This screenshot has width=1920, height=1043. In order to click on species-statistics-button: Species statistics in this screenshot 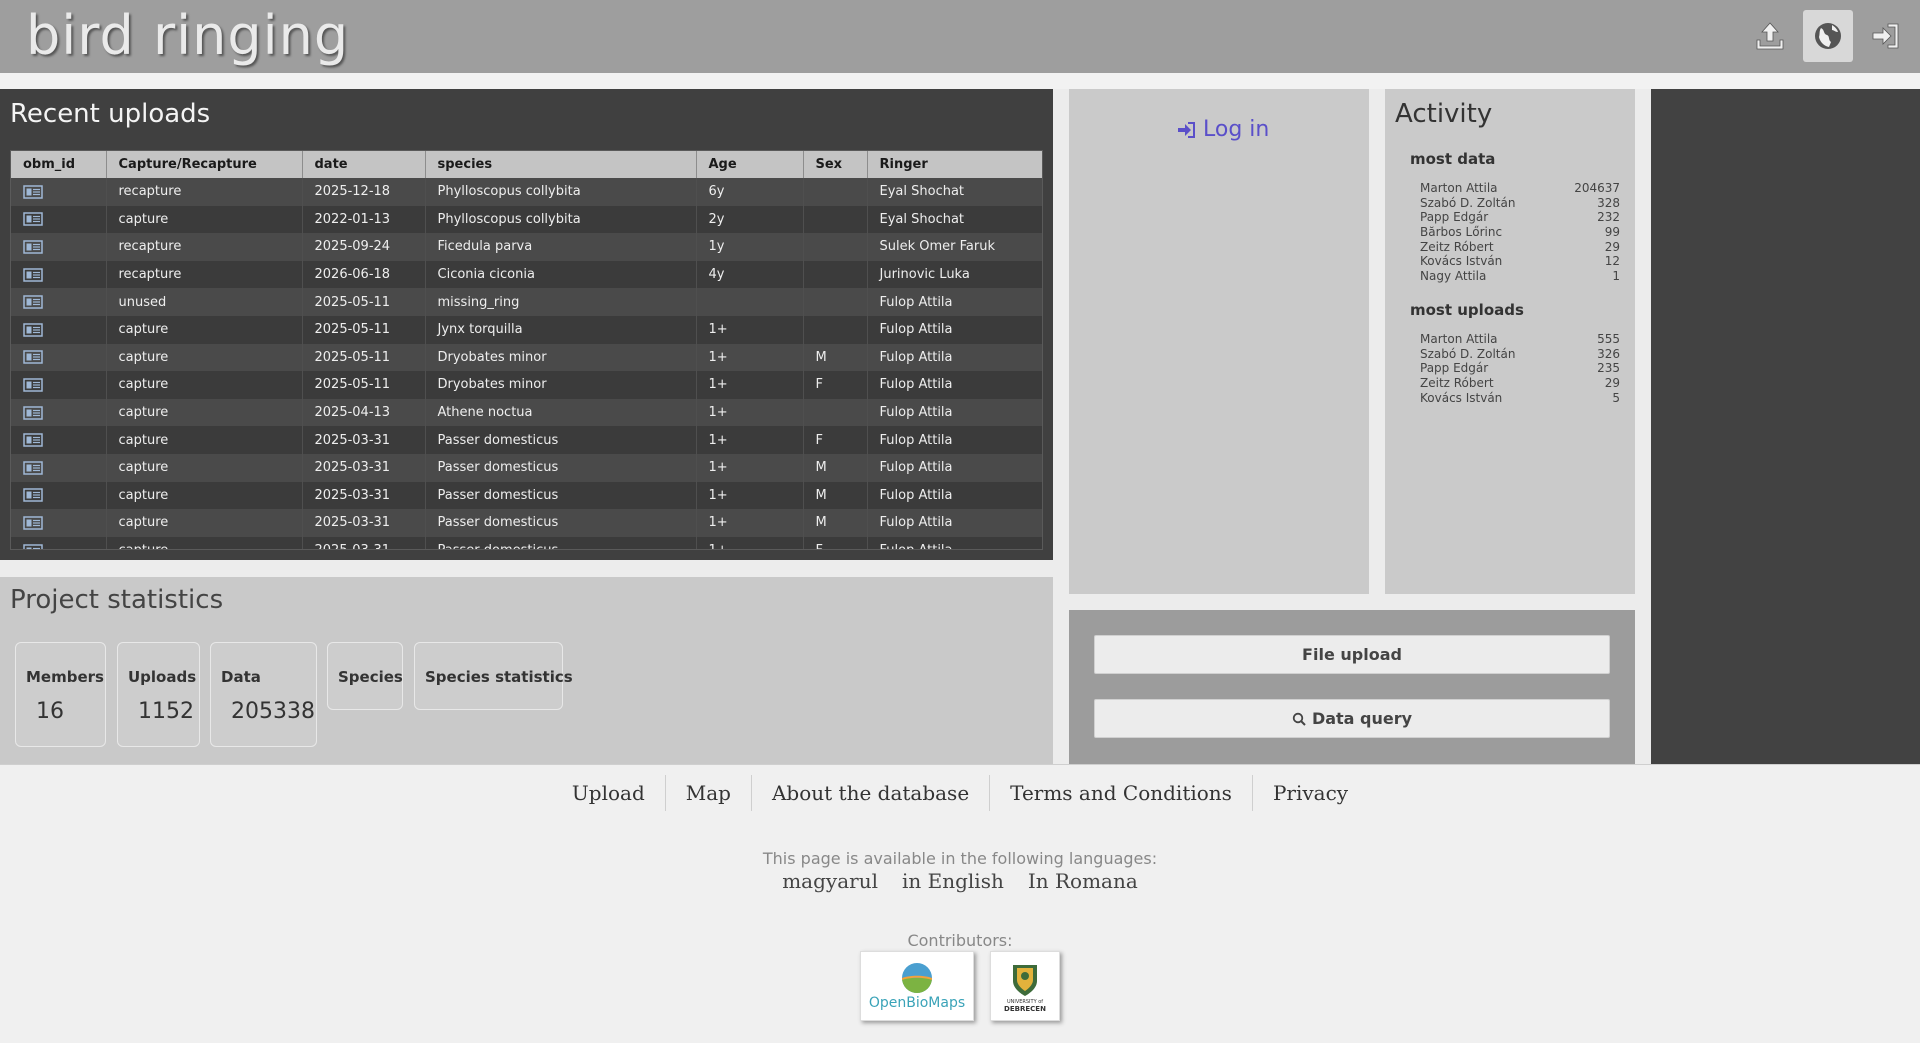, I will do `click(493, 676)`.